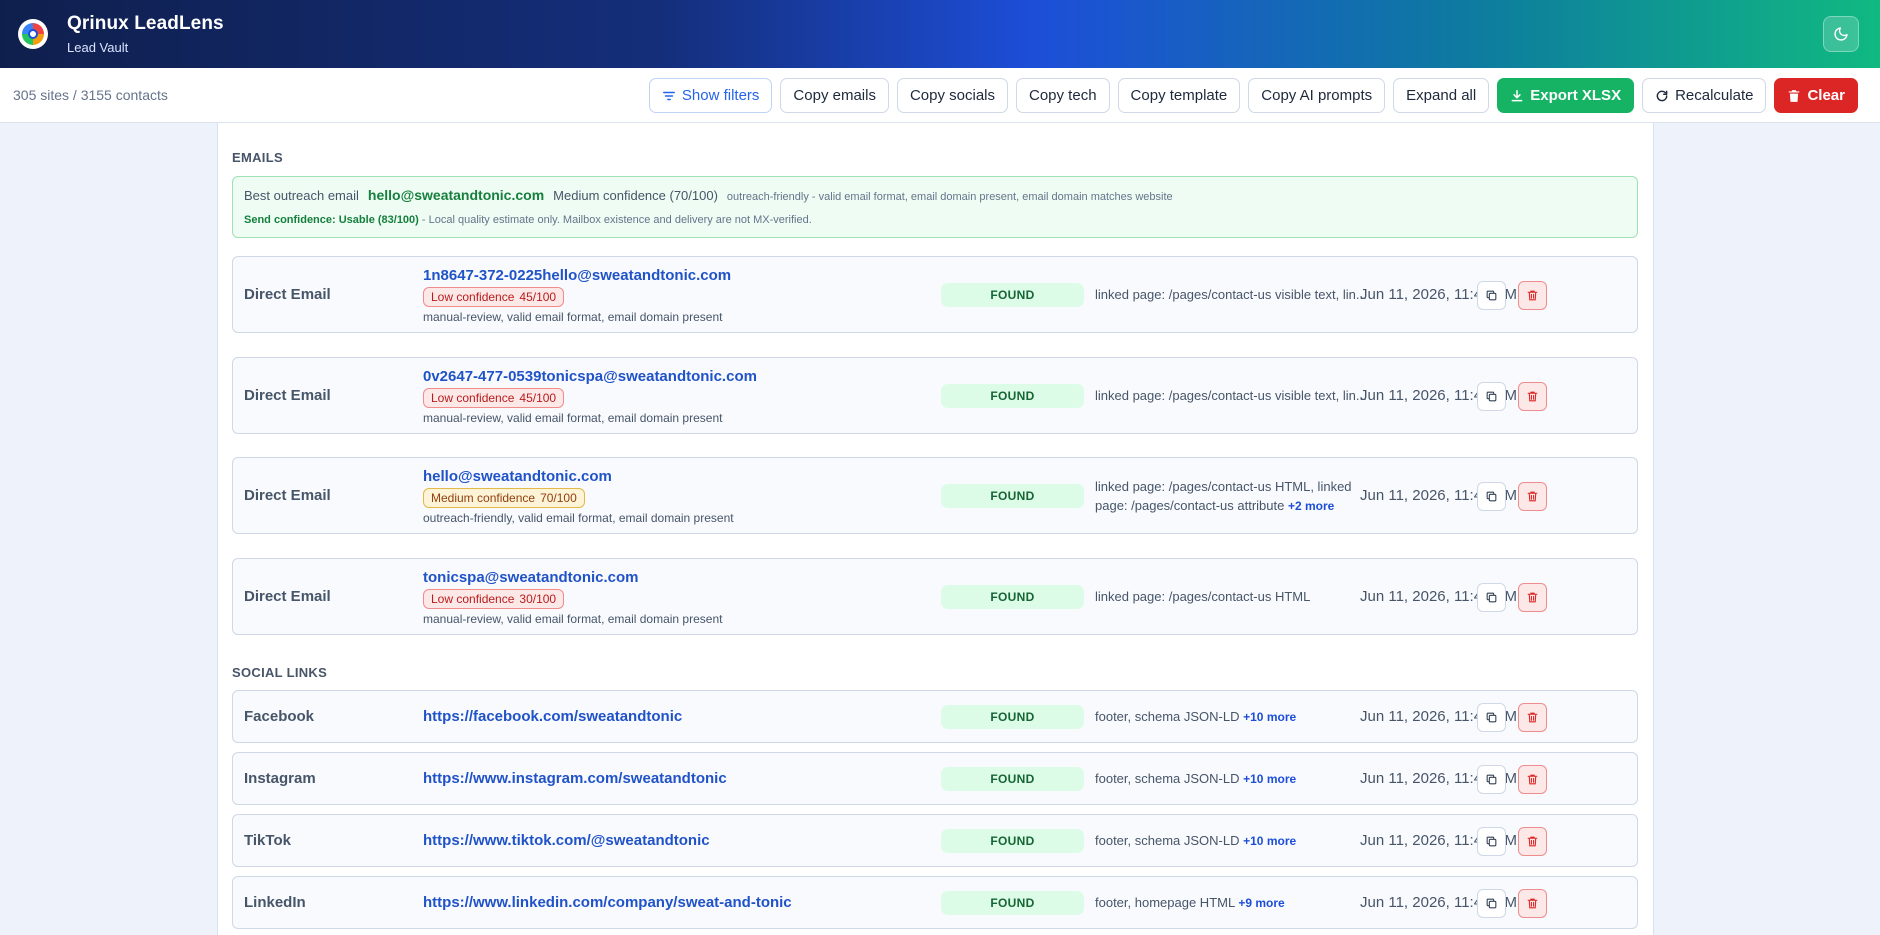 The height and width of the screenshot is (935, 1880). I want to click on copy-tech-button: Copy tech, so click(1063, 95).